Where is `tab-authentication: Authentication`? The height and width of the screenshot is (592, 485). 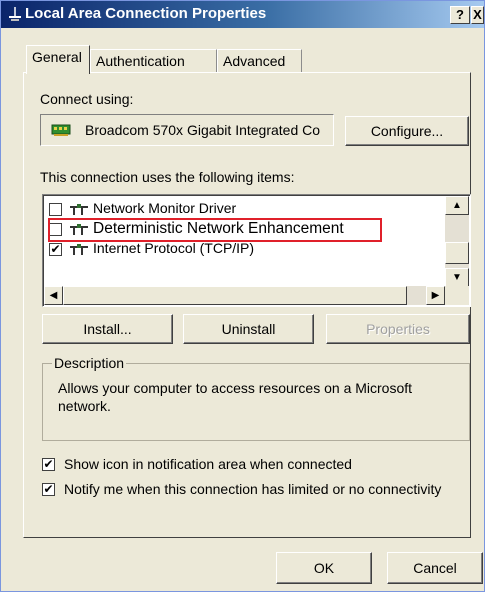 tab-authentication: Authentication is located at coordinates (153, 61).